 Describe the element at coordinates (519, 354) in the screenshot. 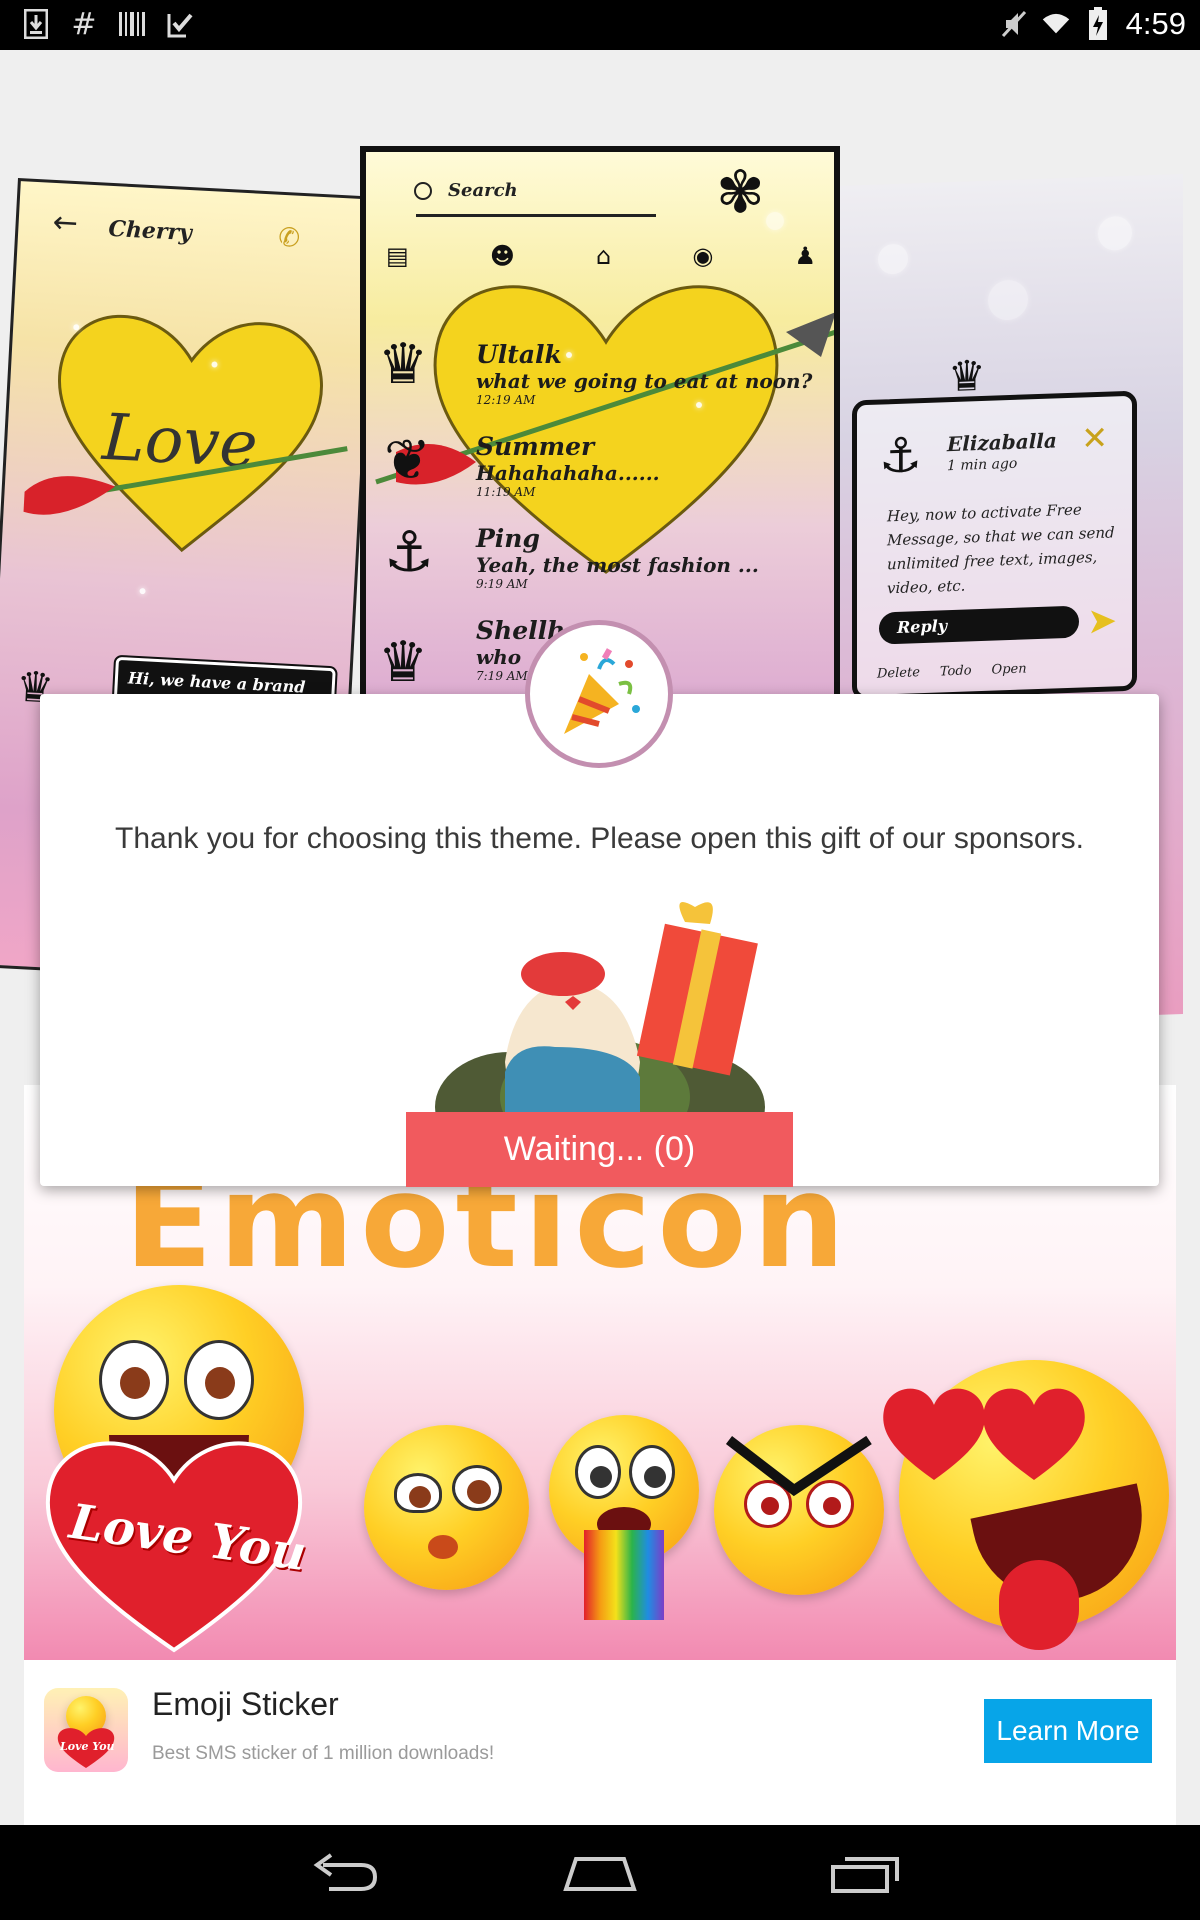

I see `conversation-name: Ultalk` at that location.